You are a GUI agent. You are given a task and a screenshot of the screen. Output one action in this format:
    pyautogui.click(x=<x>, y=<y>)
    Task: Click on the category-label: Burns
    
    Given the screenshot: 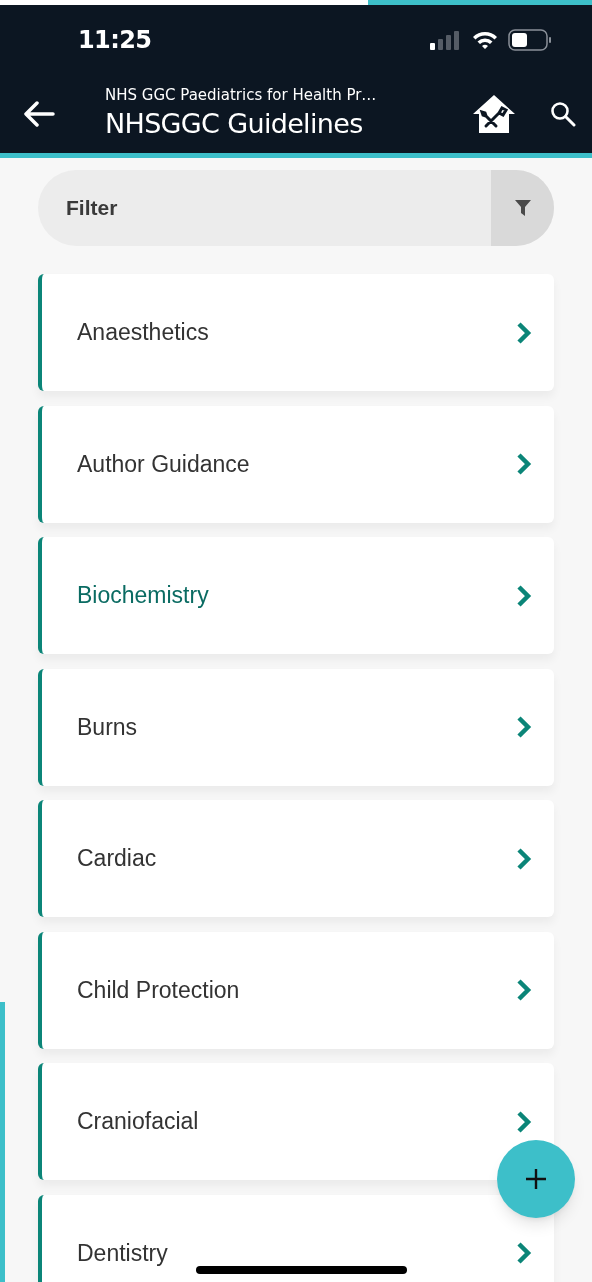 What is the action you would take?
    pyautogui.click(x=107, y=727)
    